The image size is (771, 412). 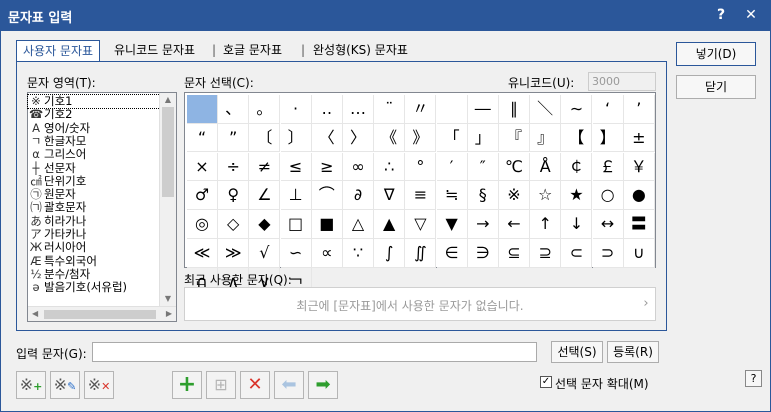 I want to click on char-area-item: α 그리스어, so click(x=94, y=154).